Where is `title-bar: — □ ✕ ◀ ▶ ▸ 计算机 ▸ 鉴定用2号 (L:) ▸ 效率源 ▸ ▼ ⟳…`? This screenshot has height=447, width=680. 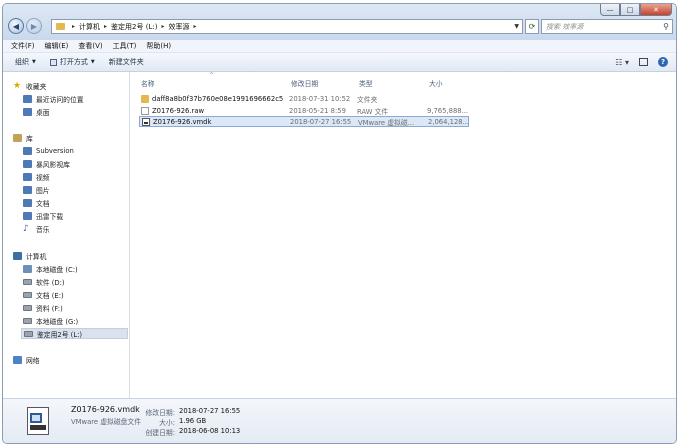 title-bar: — □ ✕ ◀ ▶ ▸ 计算机 ▸ 鉴定用2号 (L:) ▸ 效率源 ▸ ▼ ⟳… is located at coordinates (339, 22).